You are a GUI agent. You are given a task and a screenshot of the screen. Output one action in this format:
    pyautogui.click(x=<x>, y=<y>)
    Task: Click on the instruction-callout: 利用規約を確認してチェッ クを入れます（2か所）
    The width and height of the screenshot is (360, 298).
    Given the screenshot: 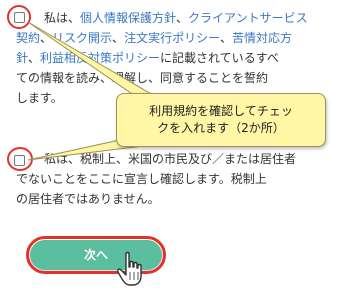 What is the action you would take?
    pyautogui.click(x=221, y=120)
    